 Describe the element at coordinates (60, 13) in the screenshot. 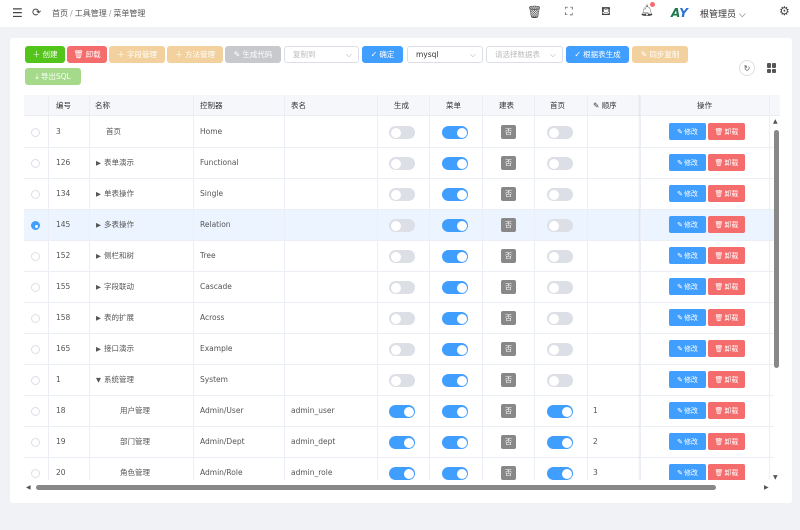

I see `breadcrumb-item: 首页` at that location.